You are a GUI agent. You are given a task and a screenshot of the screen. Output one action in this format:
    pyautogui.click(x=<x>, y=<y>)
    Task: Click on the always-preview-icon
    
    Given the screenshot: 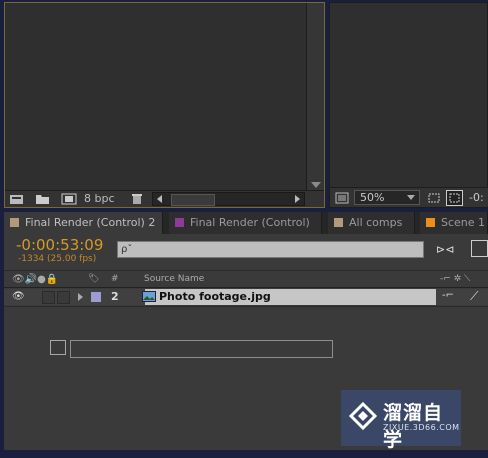 What is the action you would take?
    pyautogui.click(x=342, y=198)
    